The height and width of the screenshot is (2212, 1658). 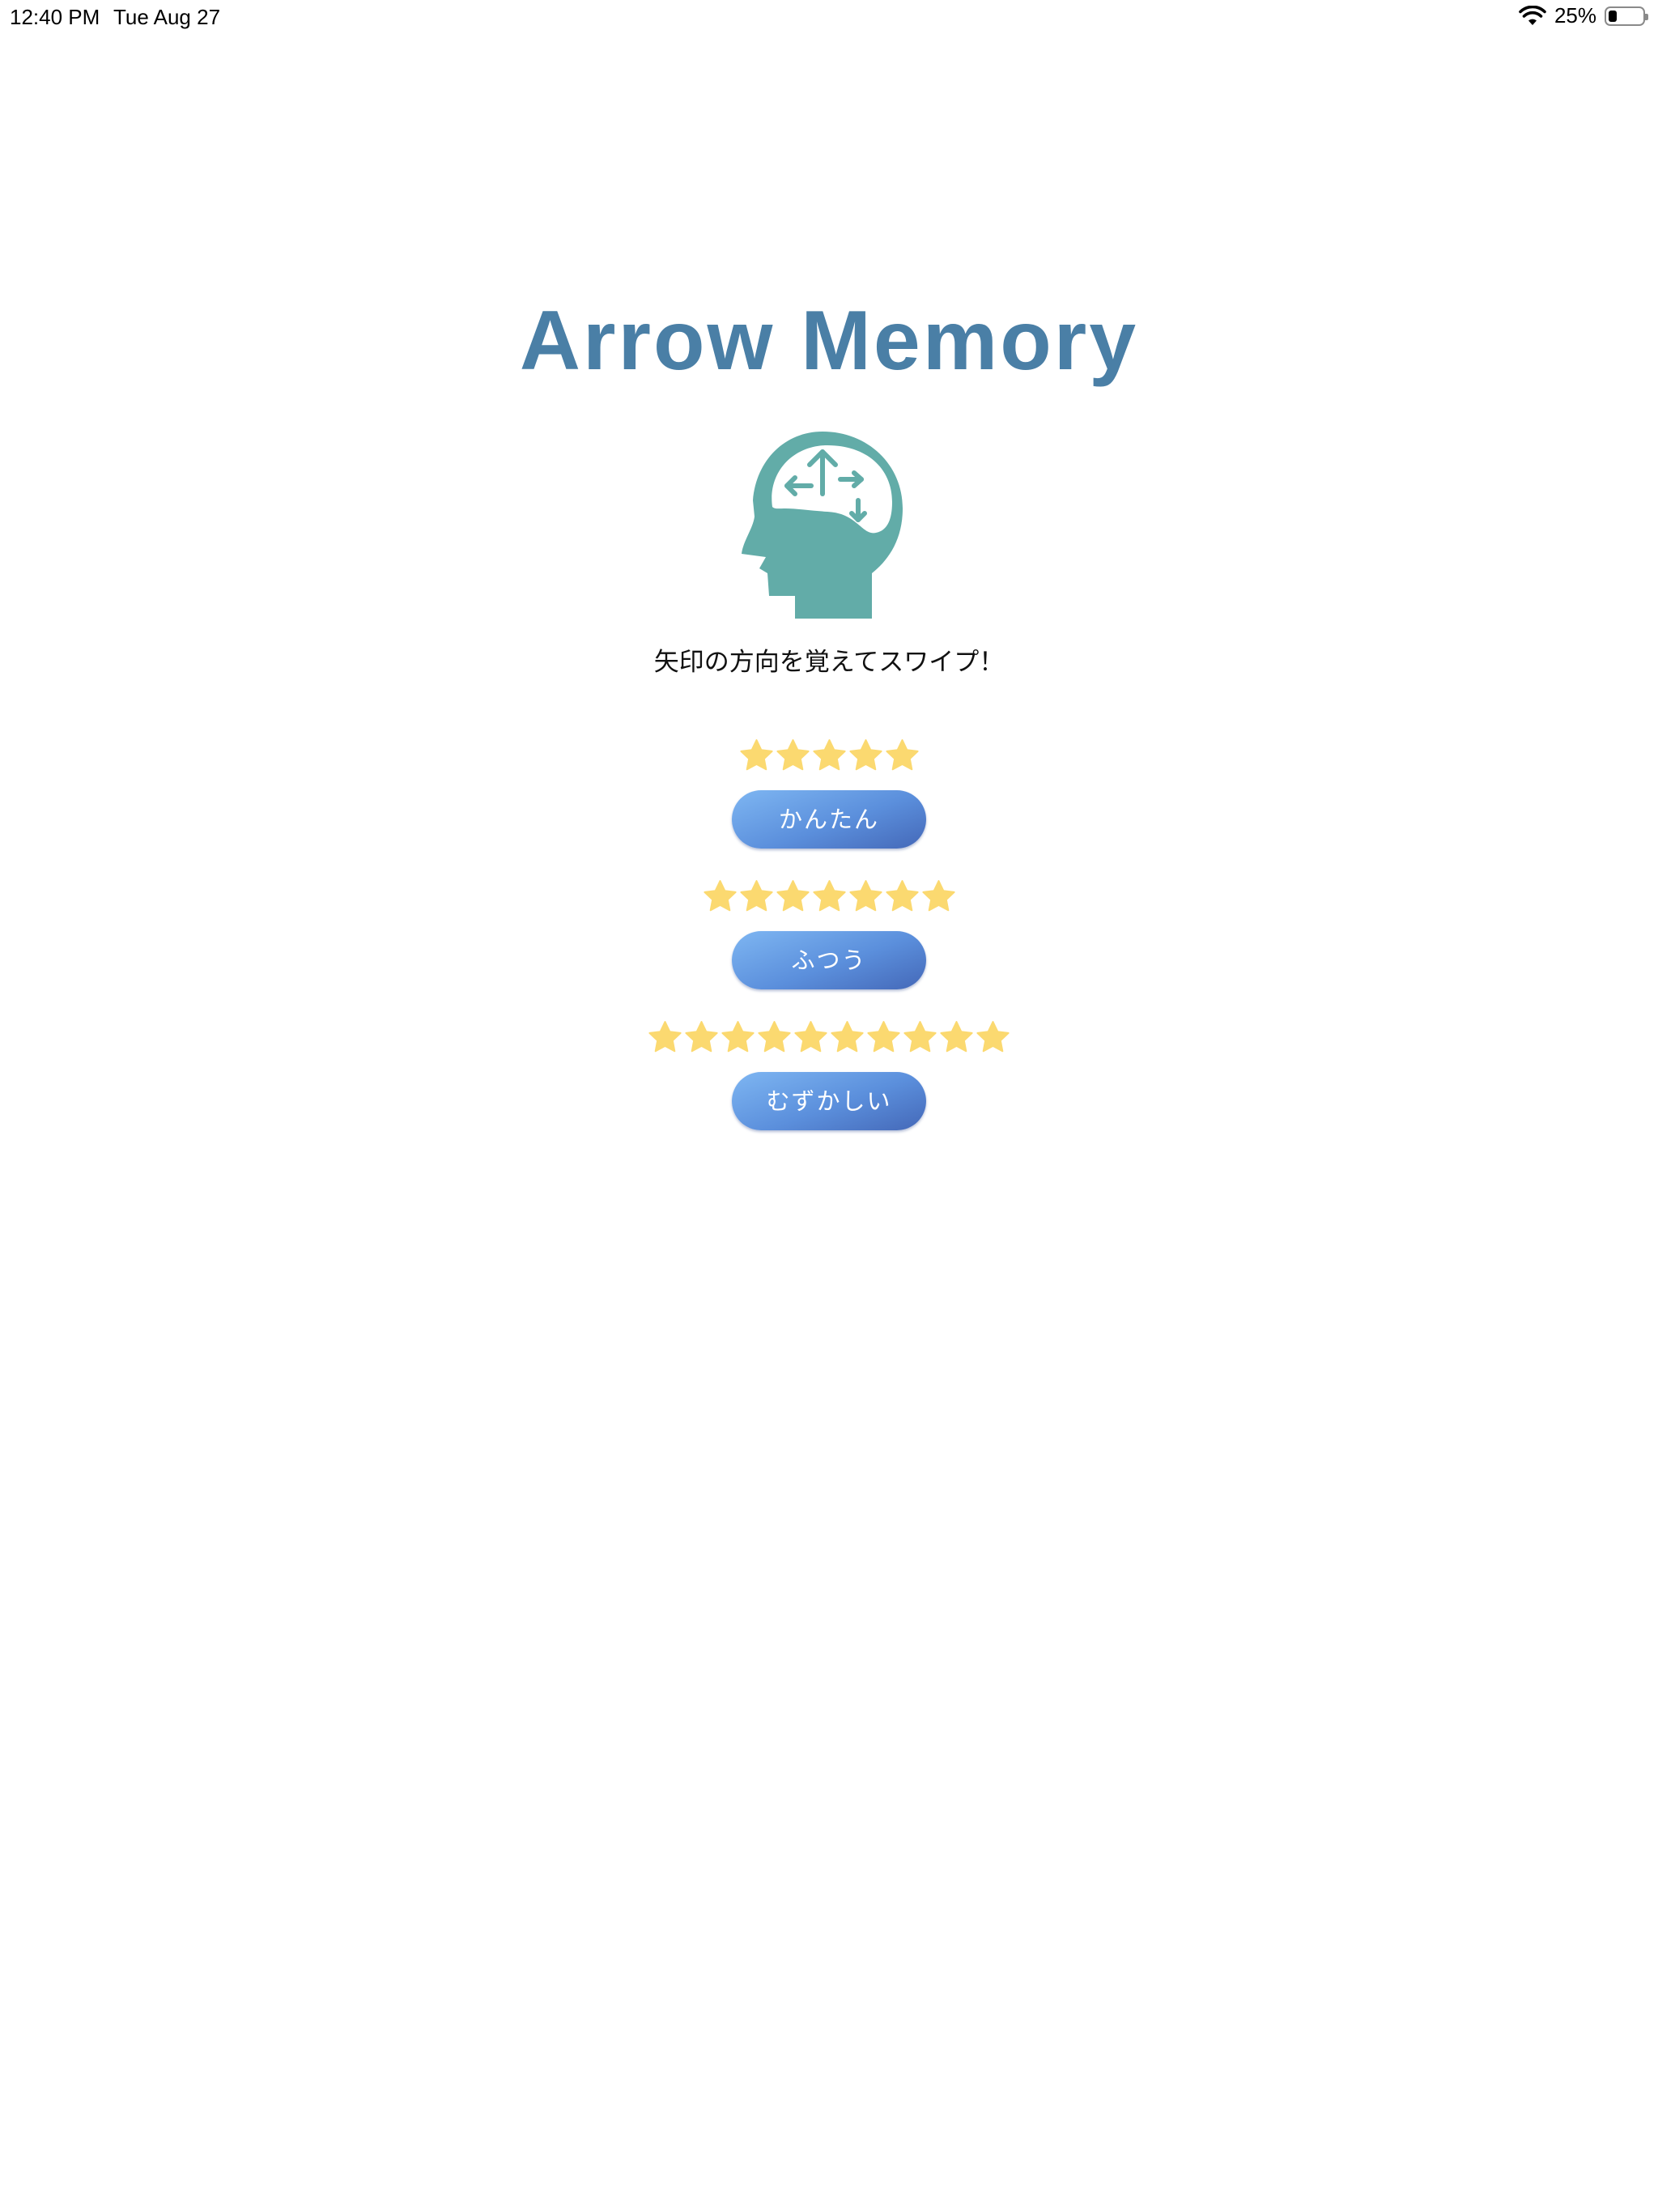 What do you see at coordinates (1575, 16) in the screenshot?
I see `battery-percent: 25%` at bounding box center [1575, 16].